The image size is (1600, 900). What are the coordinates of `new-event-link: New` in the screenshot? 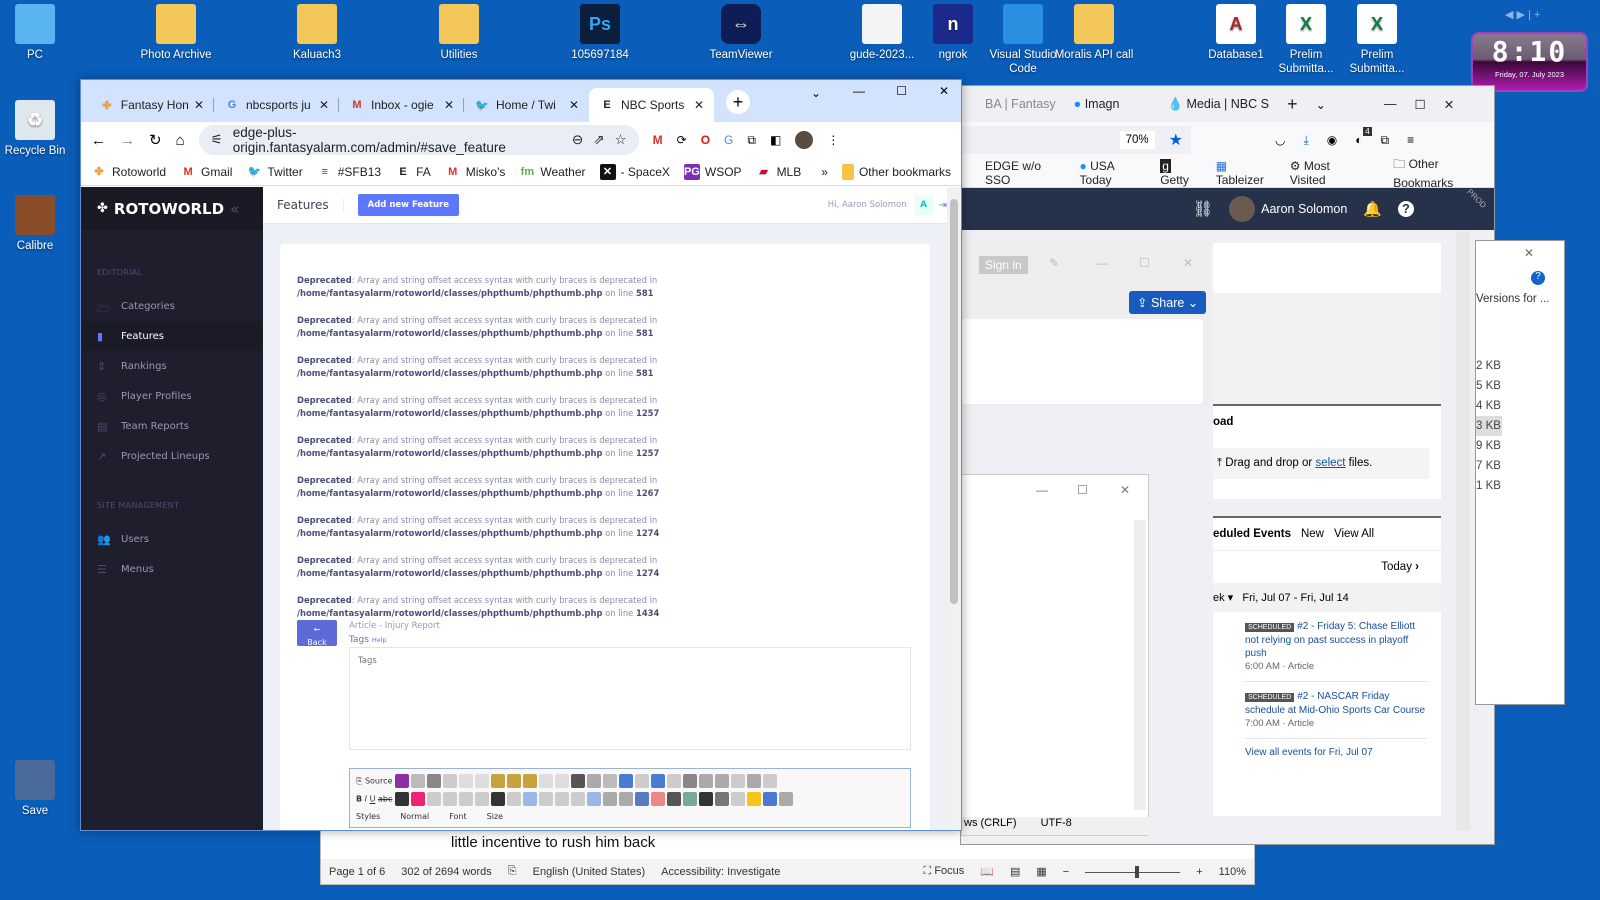 It's located at (1312, 534).